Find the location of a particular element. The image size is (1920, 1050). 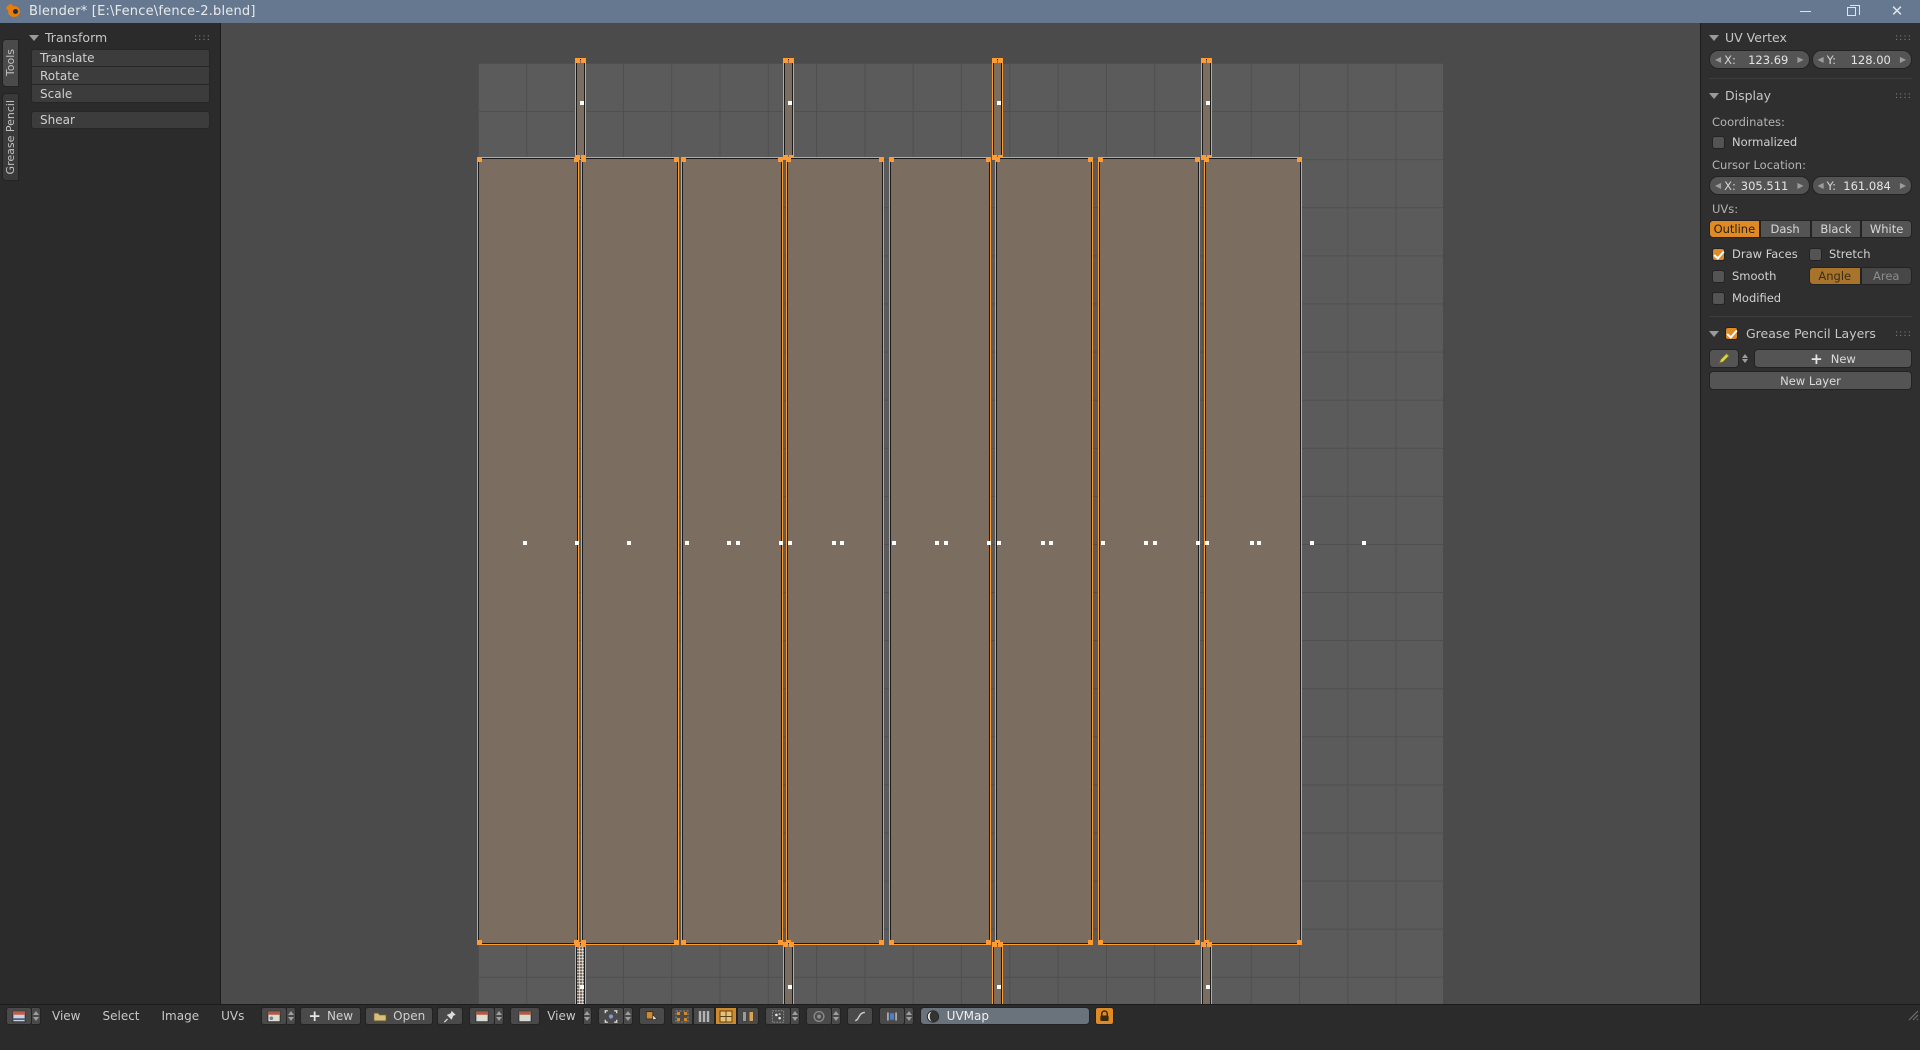

draw-faces-checkbox is located at coordinates (1718, 254).